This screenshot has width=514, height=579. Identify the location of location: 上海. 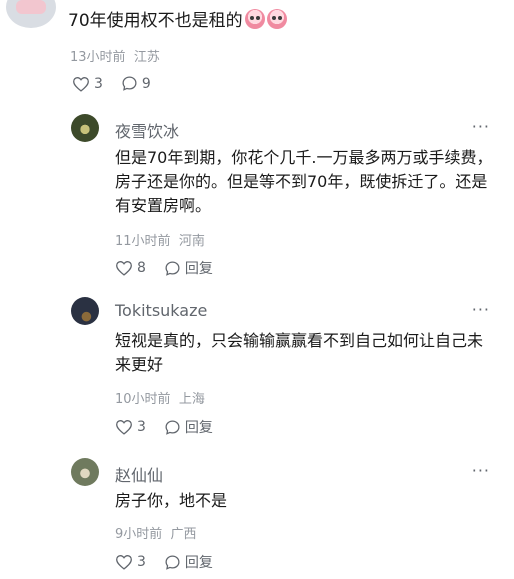
(191, 399).